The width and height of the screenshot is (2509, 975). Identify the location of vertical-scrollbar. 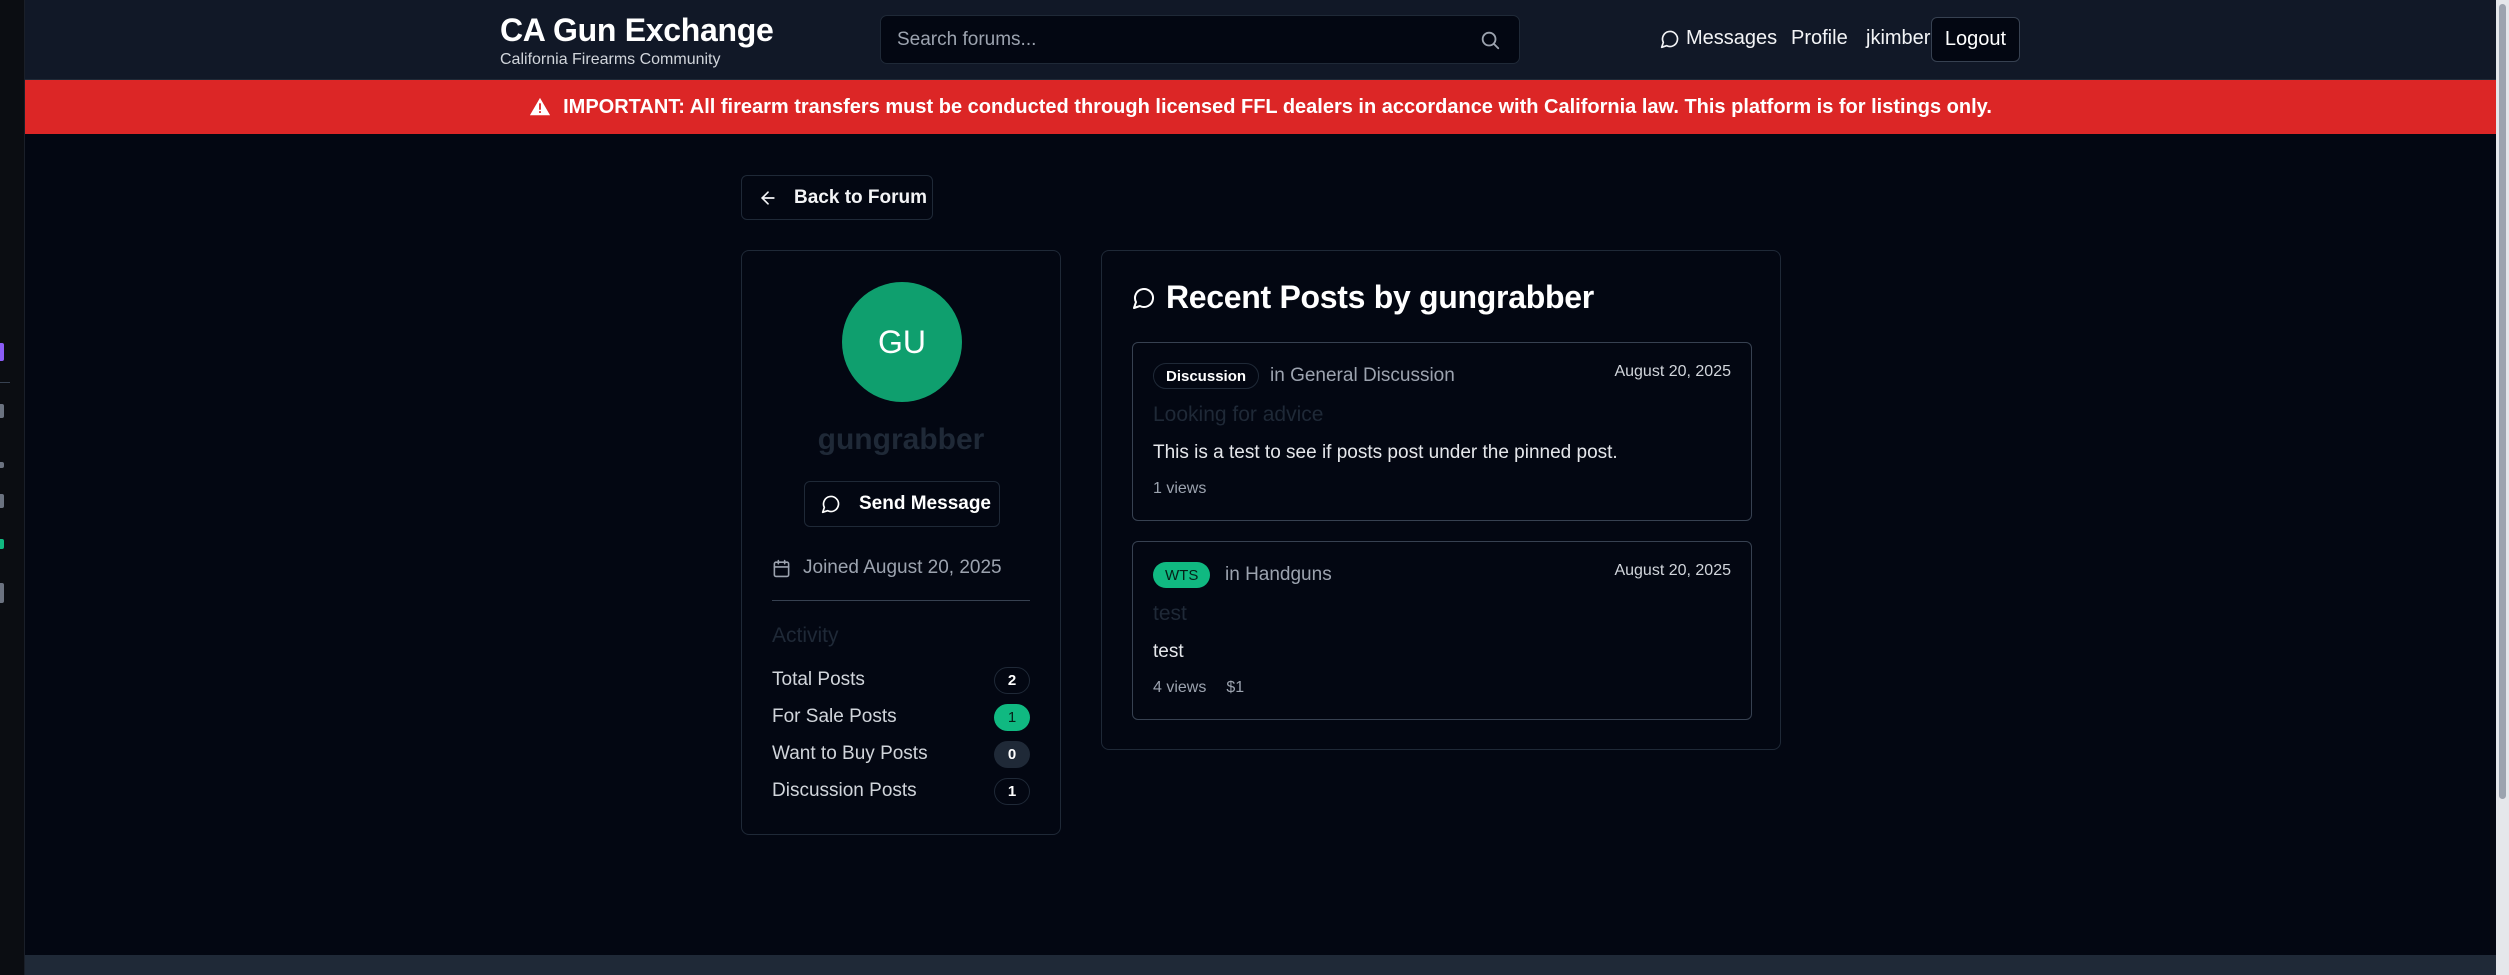
(2502, 487).